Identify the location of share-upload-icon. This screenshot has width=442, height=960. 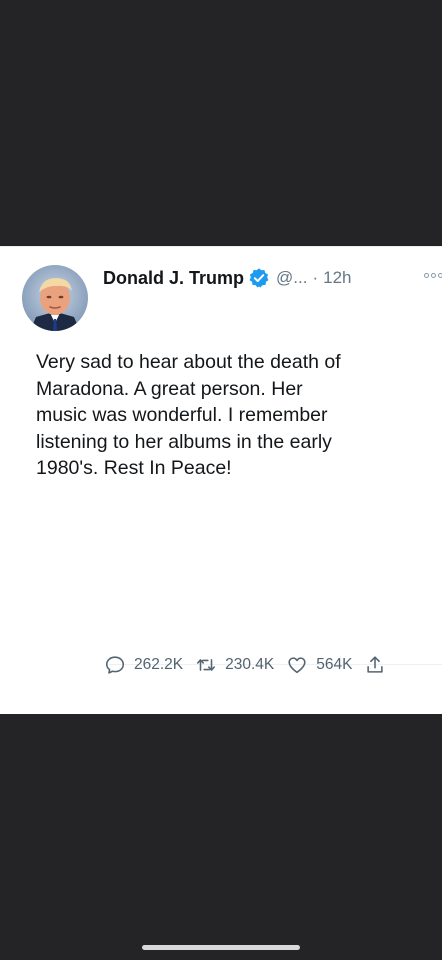
(375, 664).